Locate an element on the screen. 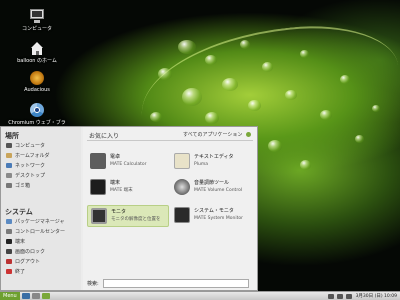 This screenshot has height=300, width=400. menu-button-label: Menu is located at coordinates (10, 296).